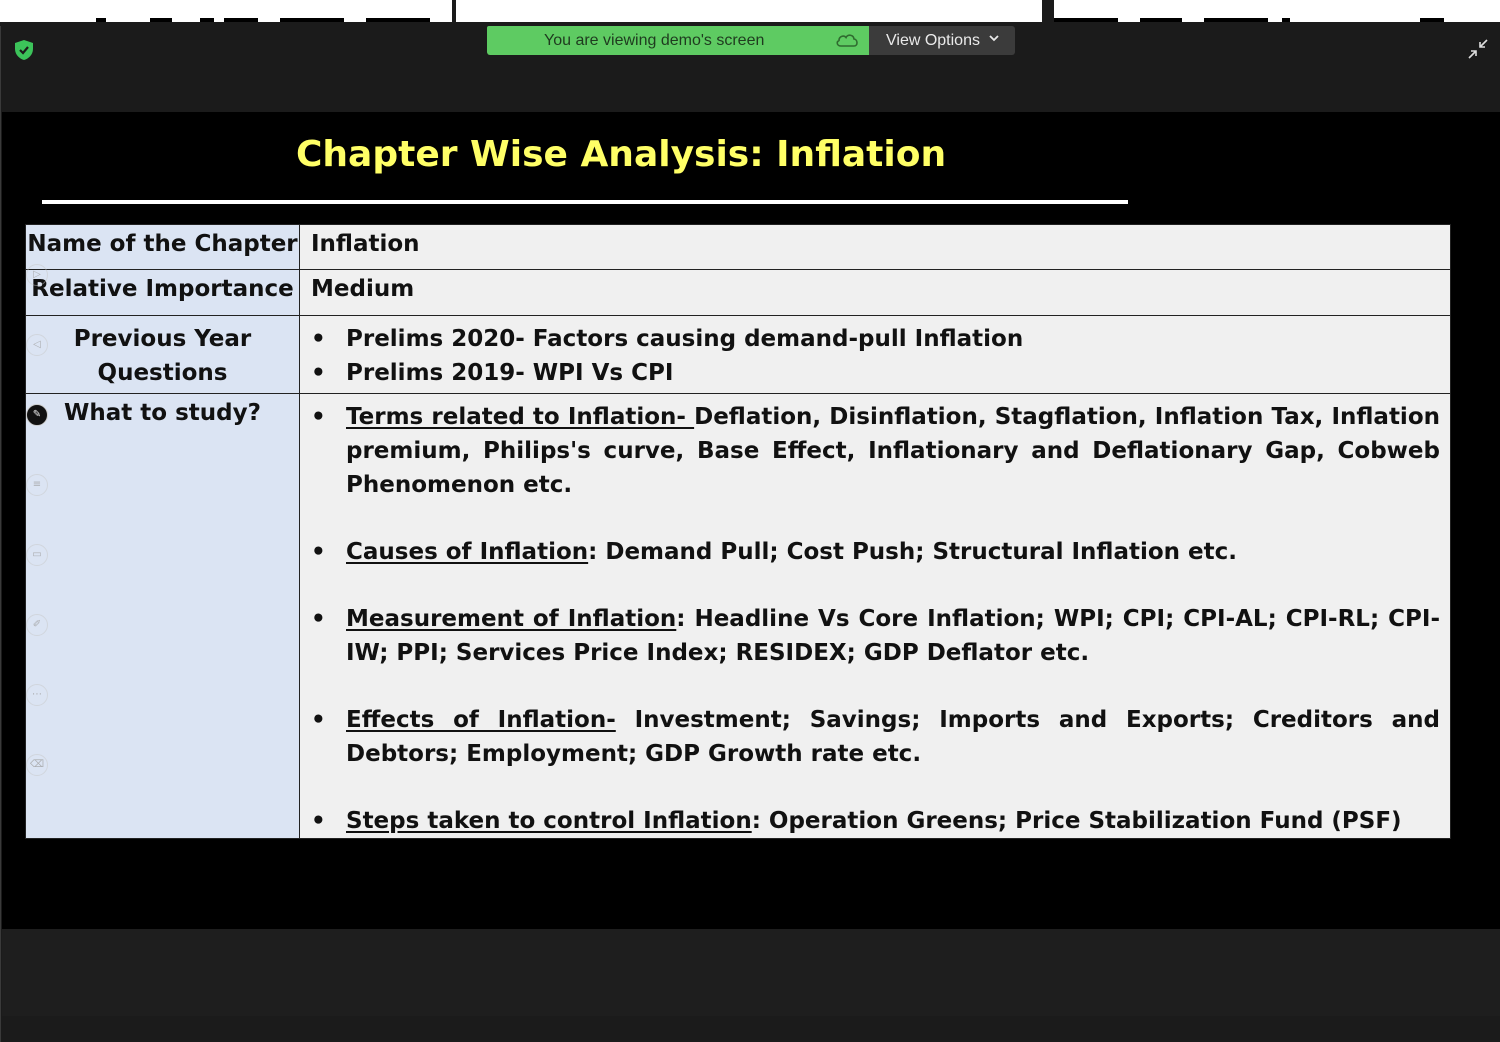 This screenshot has height=1042, width=1500. What do you see at coordinates (520, 417) in the screenshot?
I see `item-heading: Terms related to Inflation-` at bounding box center [520, 417].